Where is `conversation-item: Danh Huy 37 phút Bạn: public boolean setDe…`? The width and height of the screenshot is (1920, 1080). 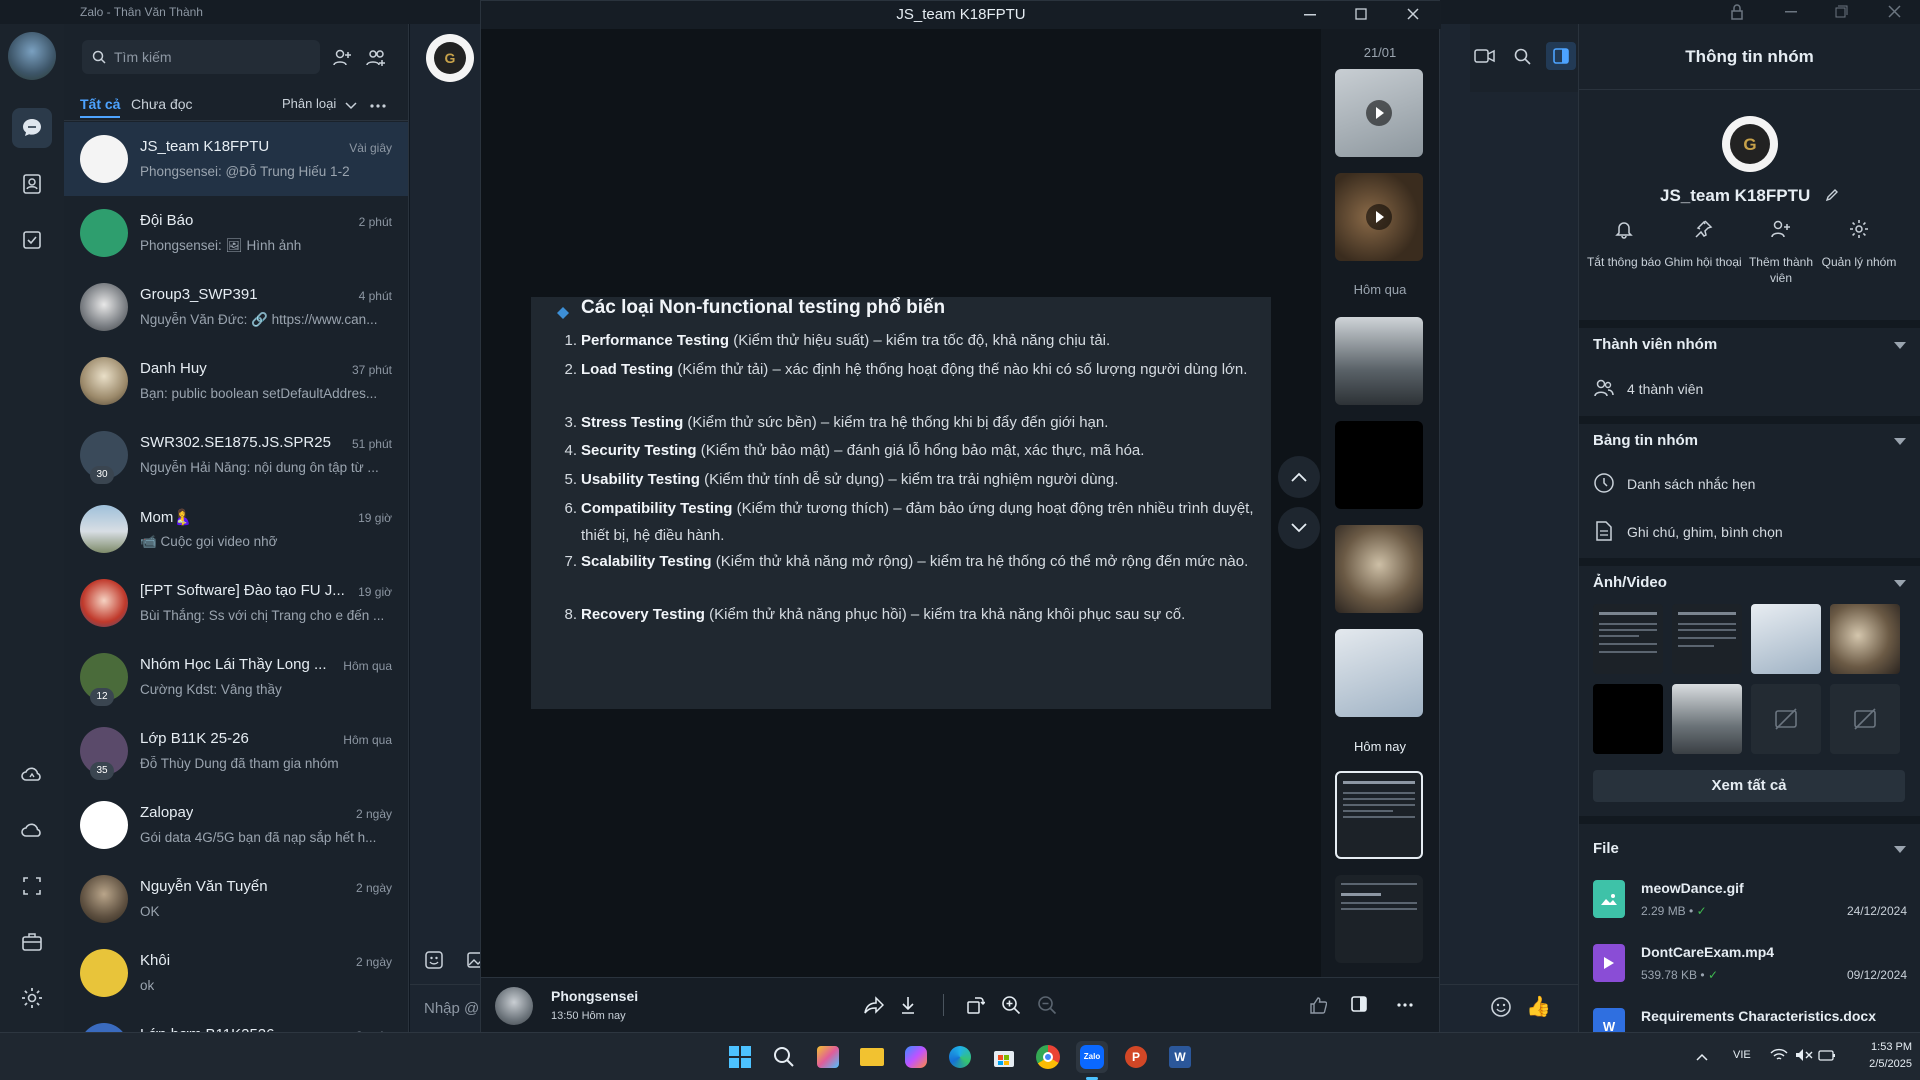 conversation-item: Danh Huy 37 phút Bạn: public boolean setDe… is located at coordinates (236, 381).